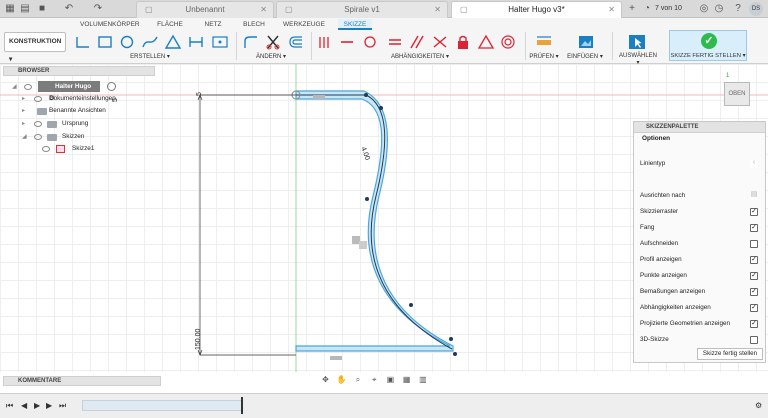 The height and width of the screenshot is (418, 768). I want to click on trim-tool-icon, so click(273, 42).